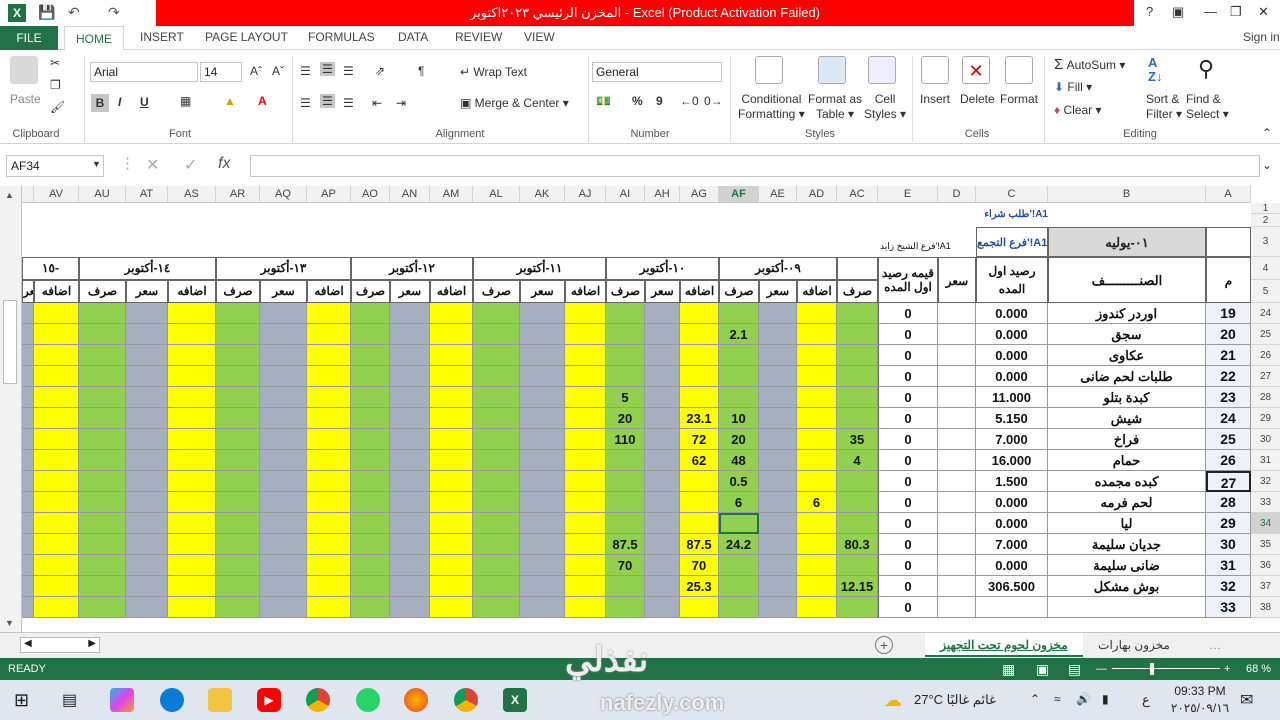  Describe the element at coordinates (1019, 99) in the screenshot. I see `format-button: Format` at that location.